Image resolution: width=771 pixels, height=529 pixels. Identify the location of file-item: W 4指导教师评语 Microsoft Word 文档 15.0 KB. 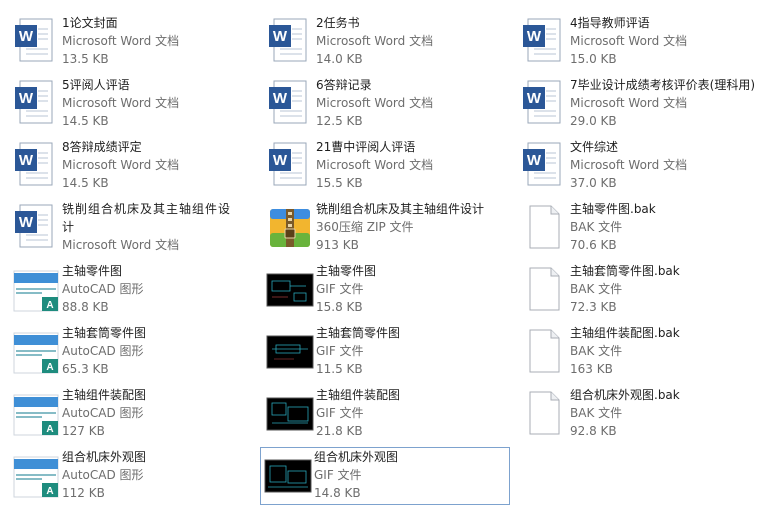
(642, 42).